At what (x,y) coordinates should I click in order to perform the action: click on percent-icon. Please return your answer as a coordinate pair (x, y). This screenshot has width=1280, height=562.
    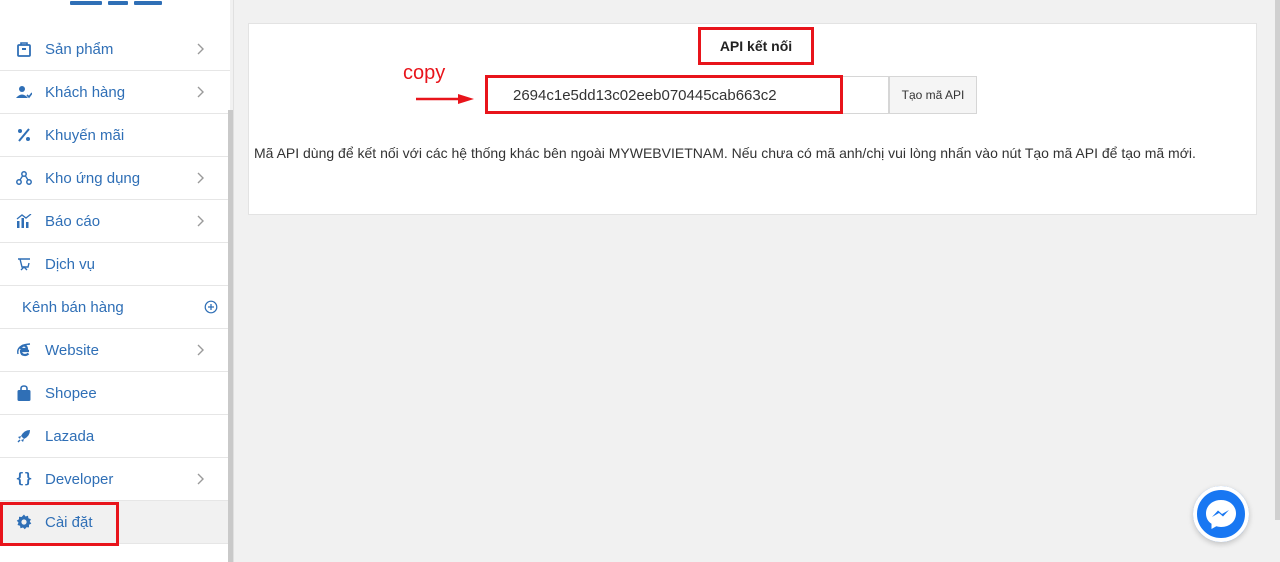
    Looking at the image, I should click on (24, 135).